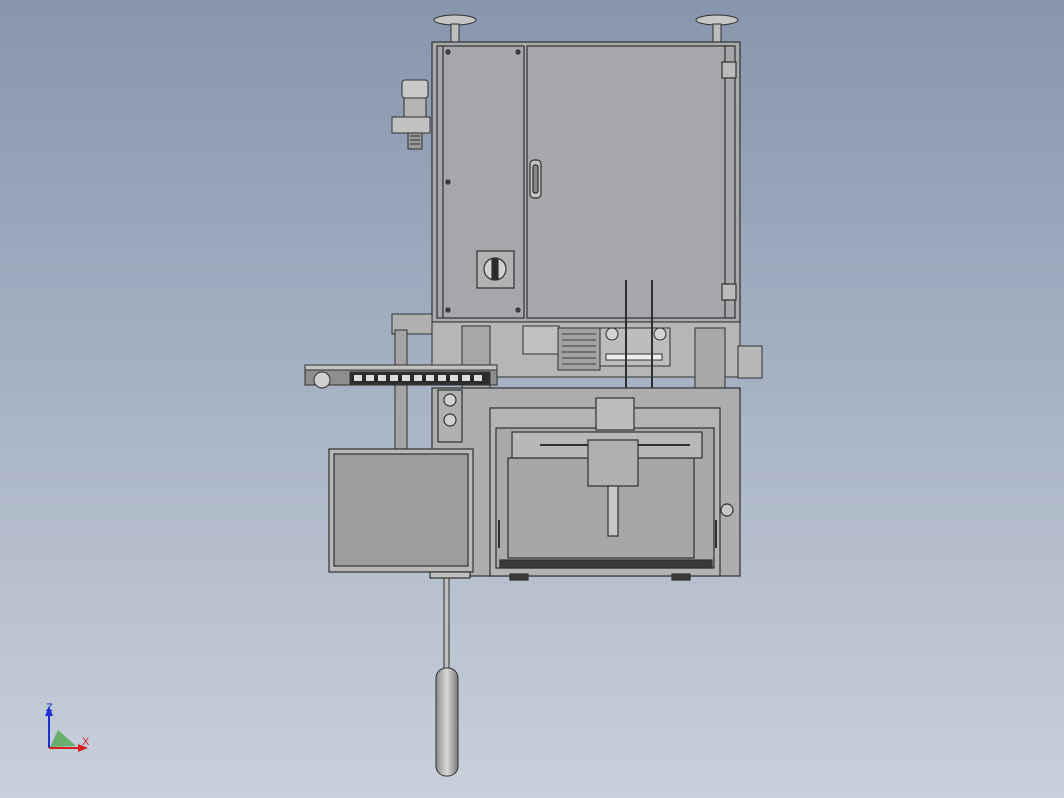 The image size is (1064, 798). I want to click on upper-cabinet, so click(586, 182).